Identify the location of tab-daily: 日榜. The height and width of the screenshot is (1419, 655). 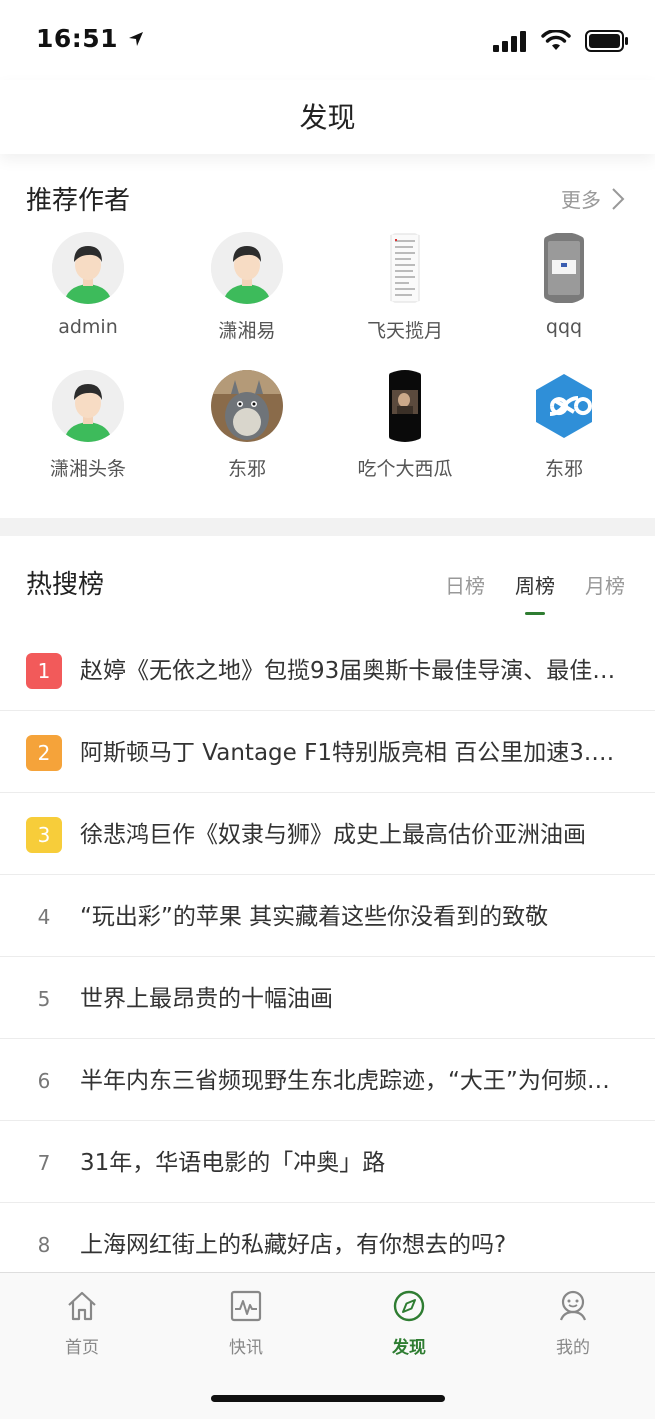
(465, 584).